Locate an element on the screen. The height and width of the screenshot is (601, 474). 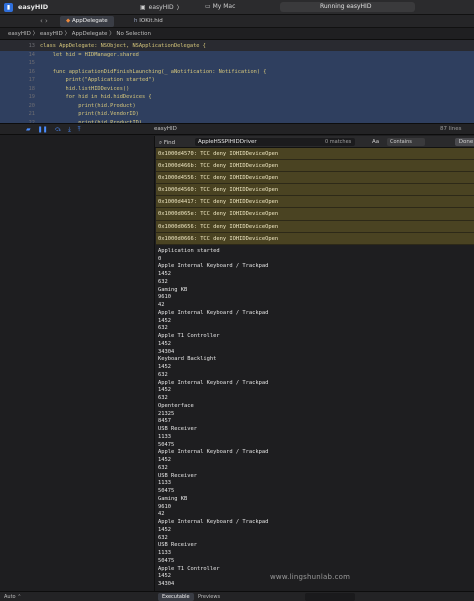
console-warning-line: 0x1000d065e: TCC deny IOHIDDeviceOpen is located at coordinates (315, 214).